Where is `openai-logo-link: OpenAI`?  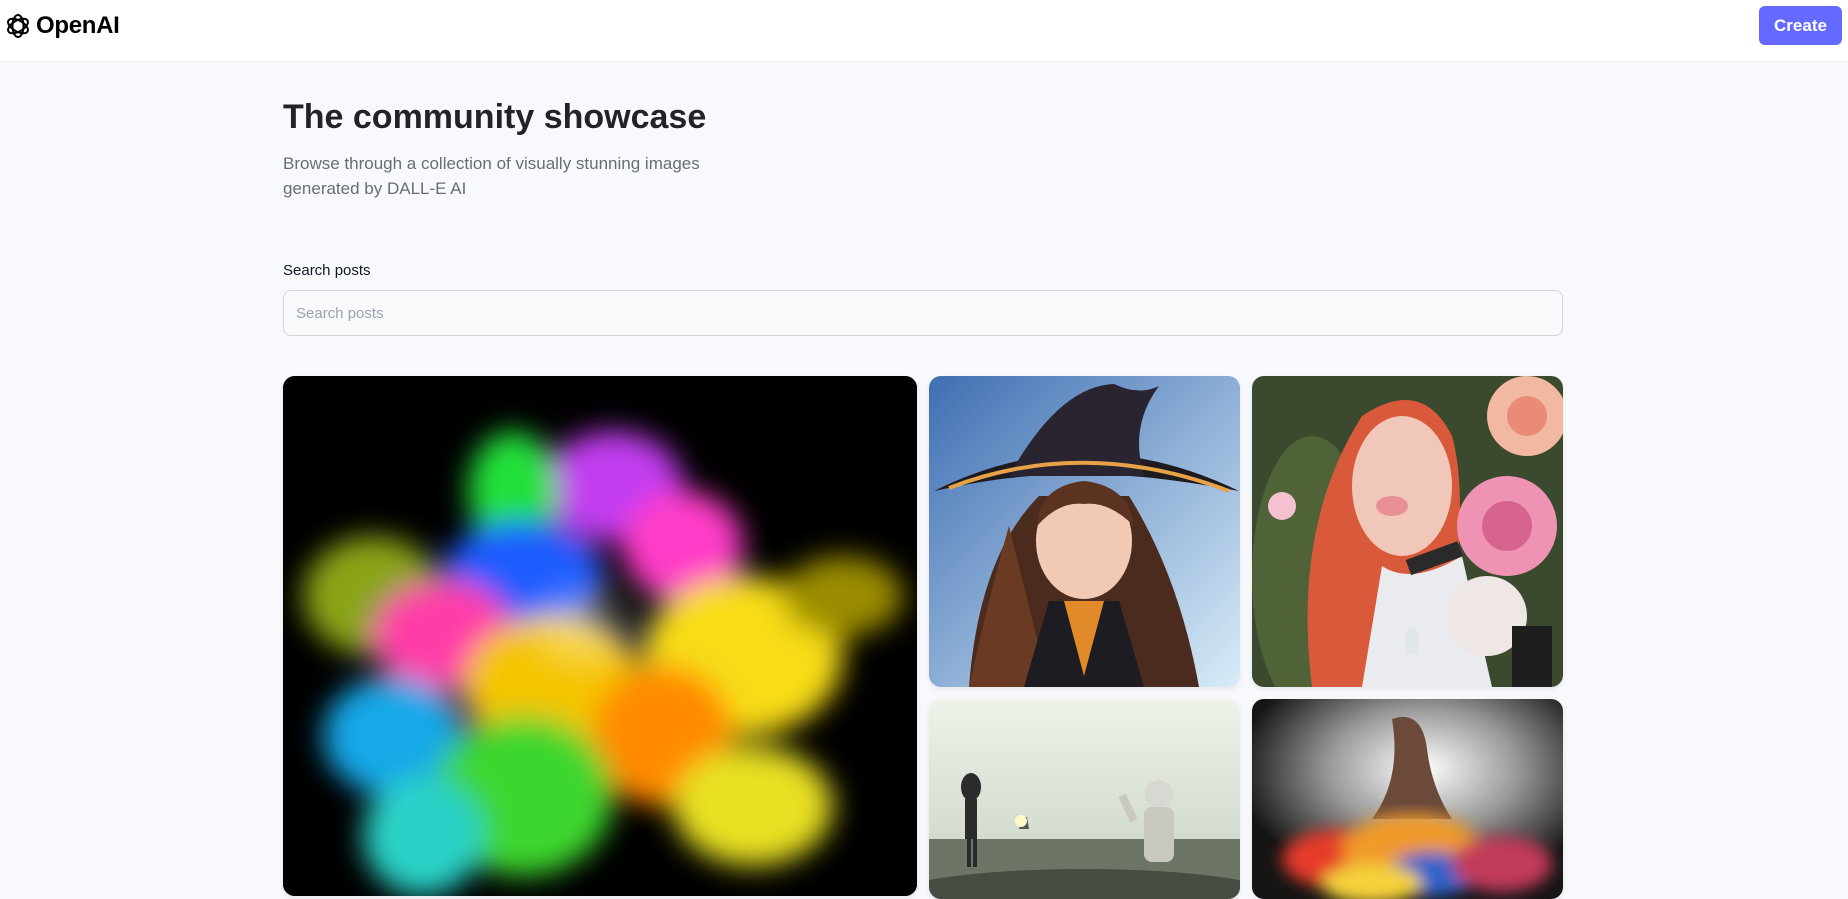 openai-logo-link: OpenAI is located at coordinates (62, 26).